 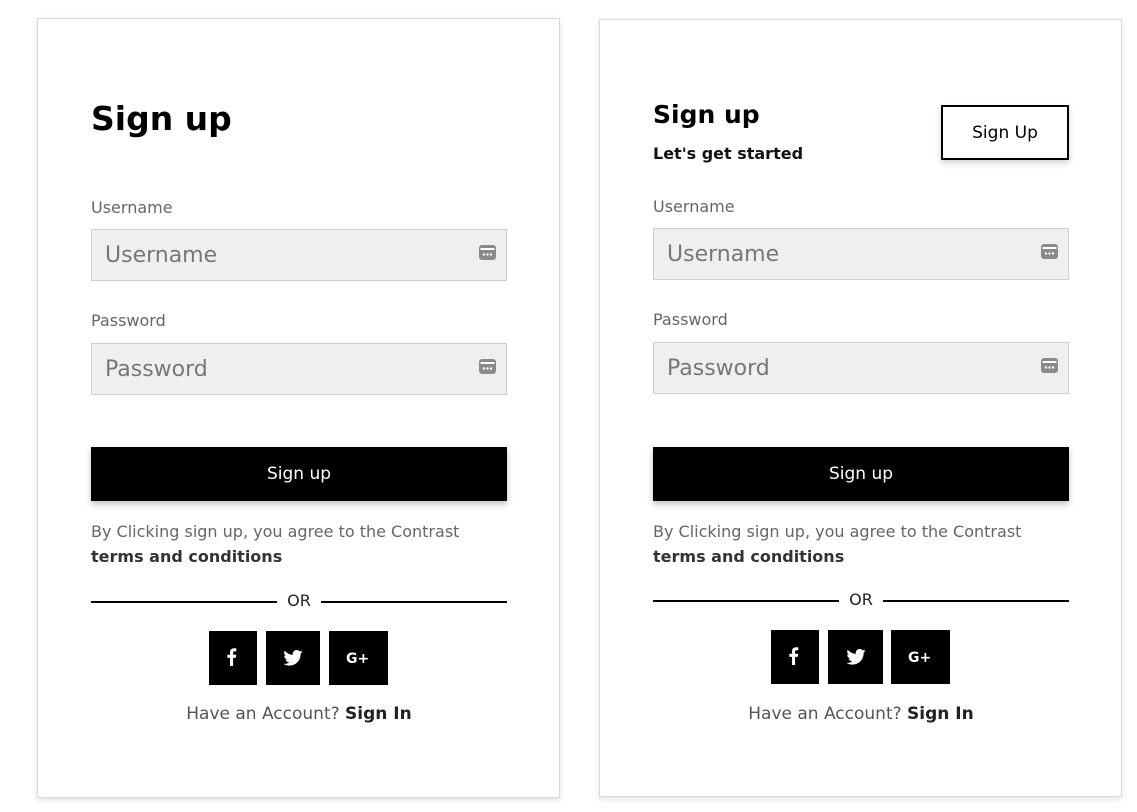 I want to click on card-subtitle: Let's get started, so click(x=728, y=153).